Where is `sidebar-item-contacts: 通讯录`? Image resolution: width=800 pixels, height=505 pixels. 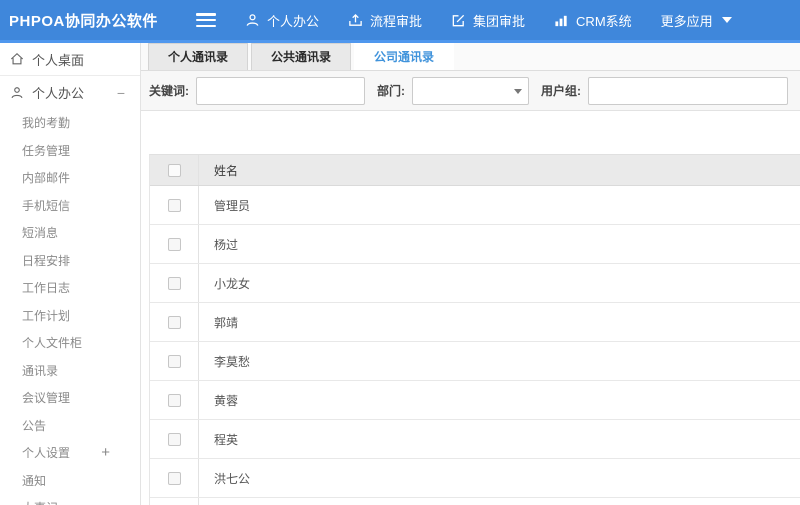 sidebar-item-contacts: 通讯录 is located at coordinates (70, 371).